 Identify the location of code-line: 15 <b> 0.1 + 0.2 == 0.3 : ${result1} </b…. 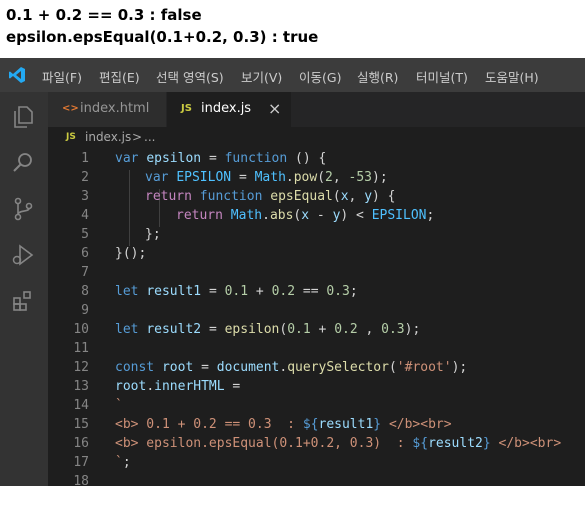
(316, 426).